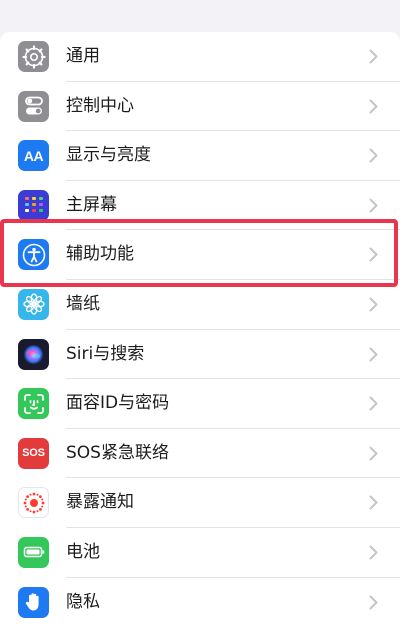 This screenshot has height=632, width=400. Describe the element at coordinates (200, 57) in the screenshot. I see `settings-row-general: 通用` at that location.